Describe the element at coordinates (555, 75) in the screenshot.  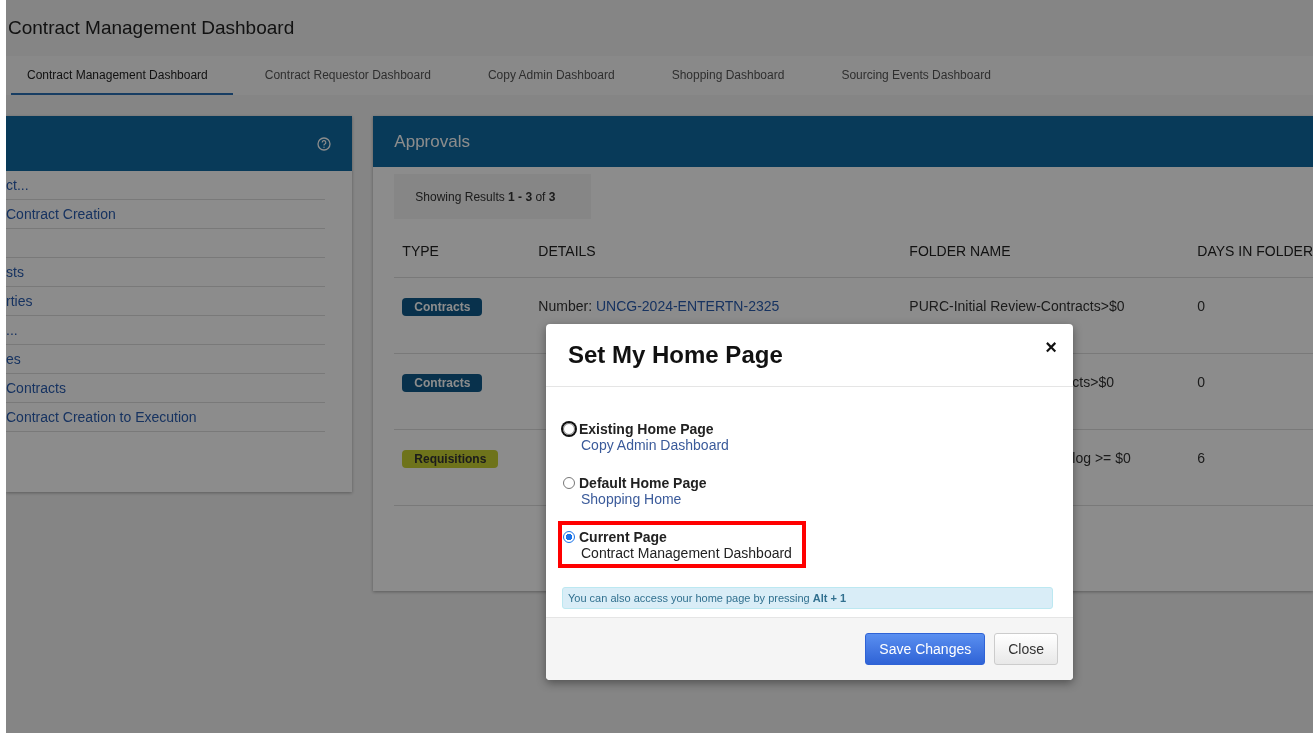
I see `dashboard-tab: Copy Admin Dashboard` at that location.